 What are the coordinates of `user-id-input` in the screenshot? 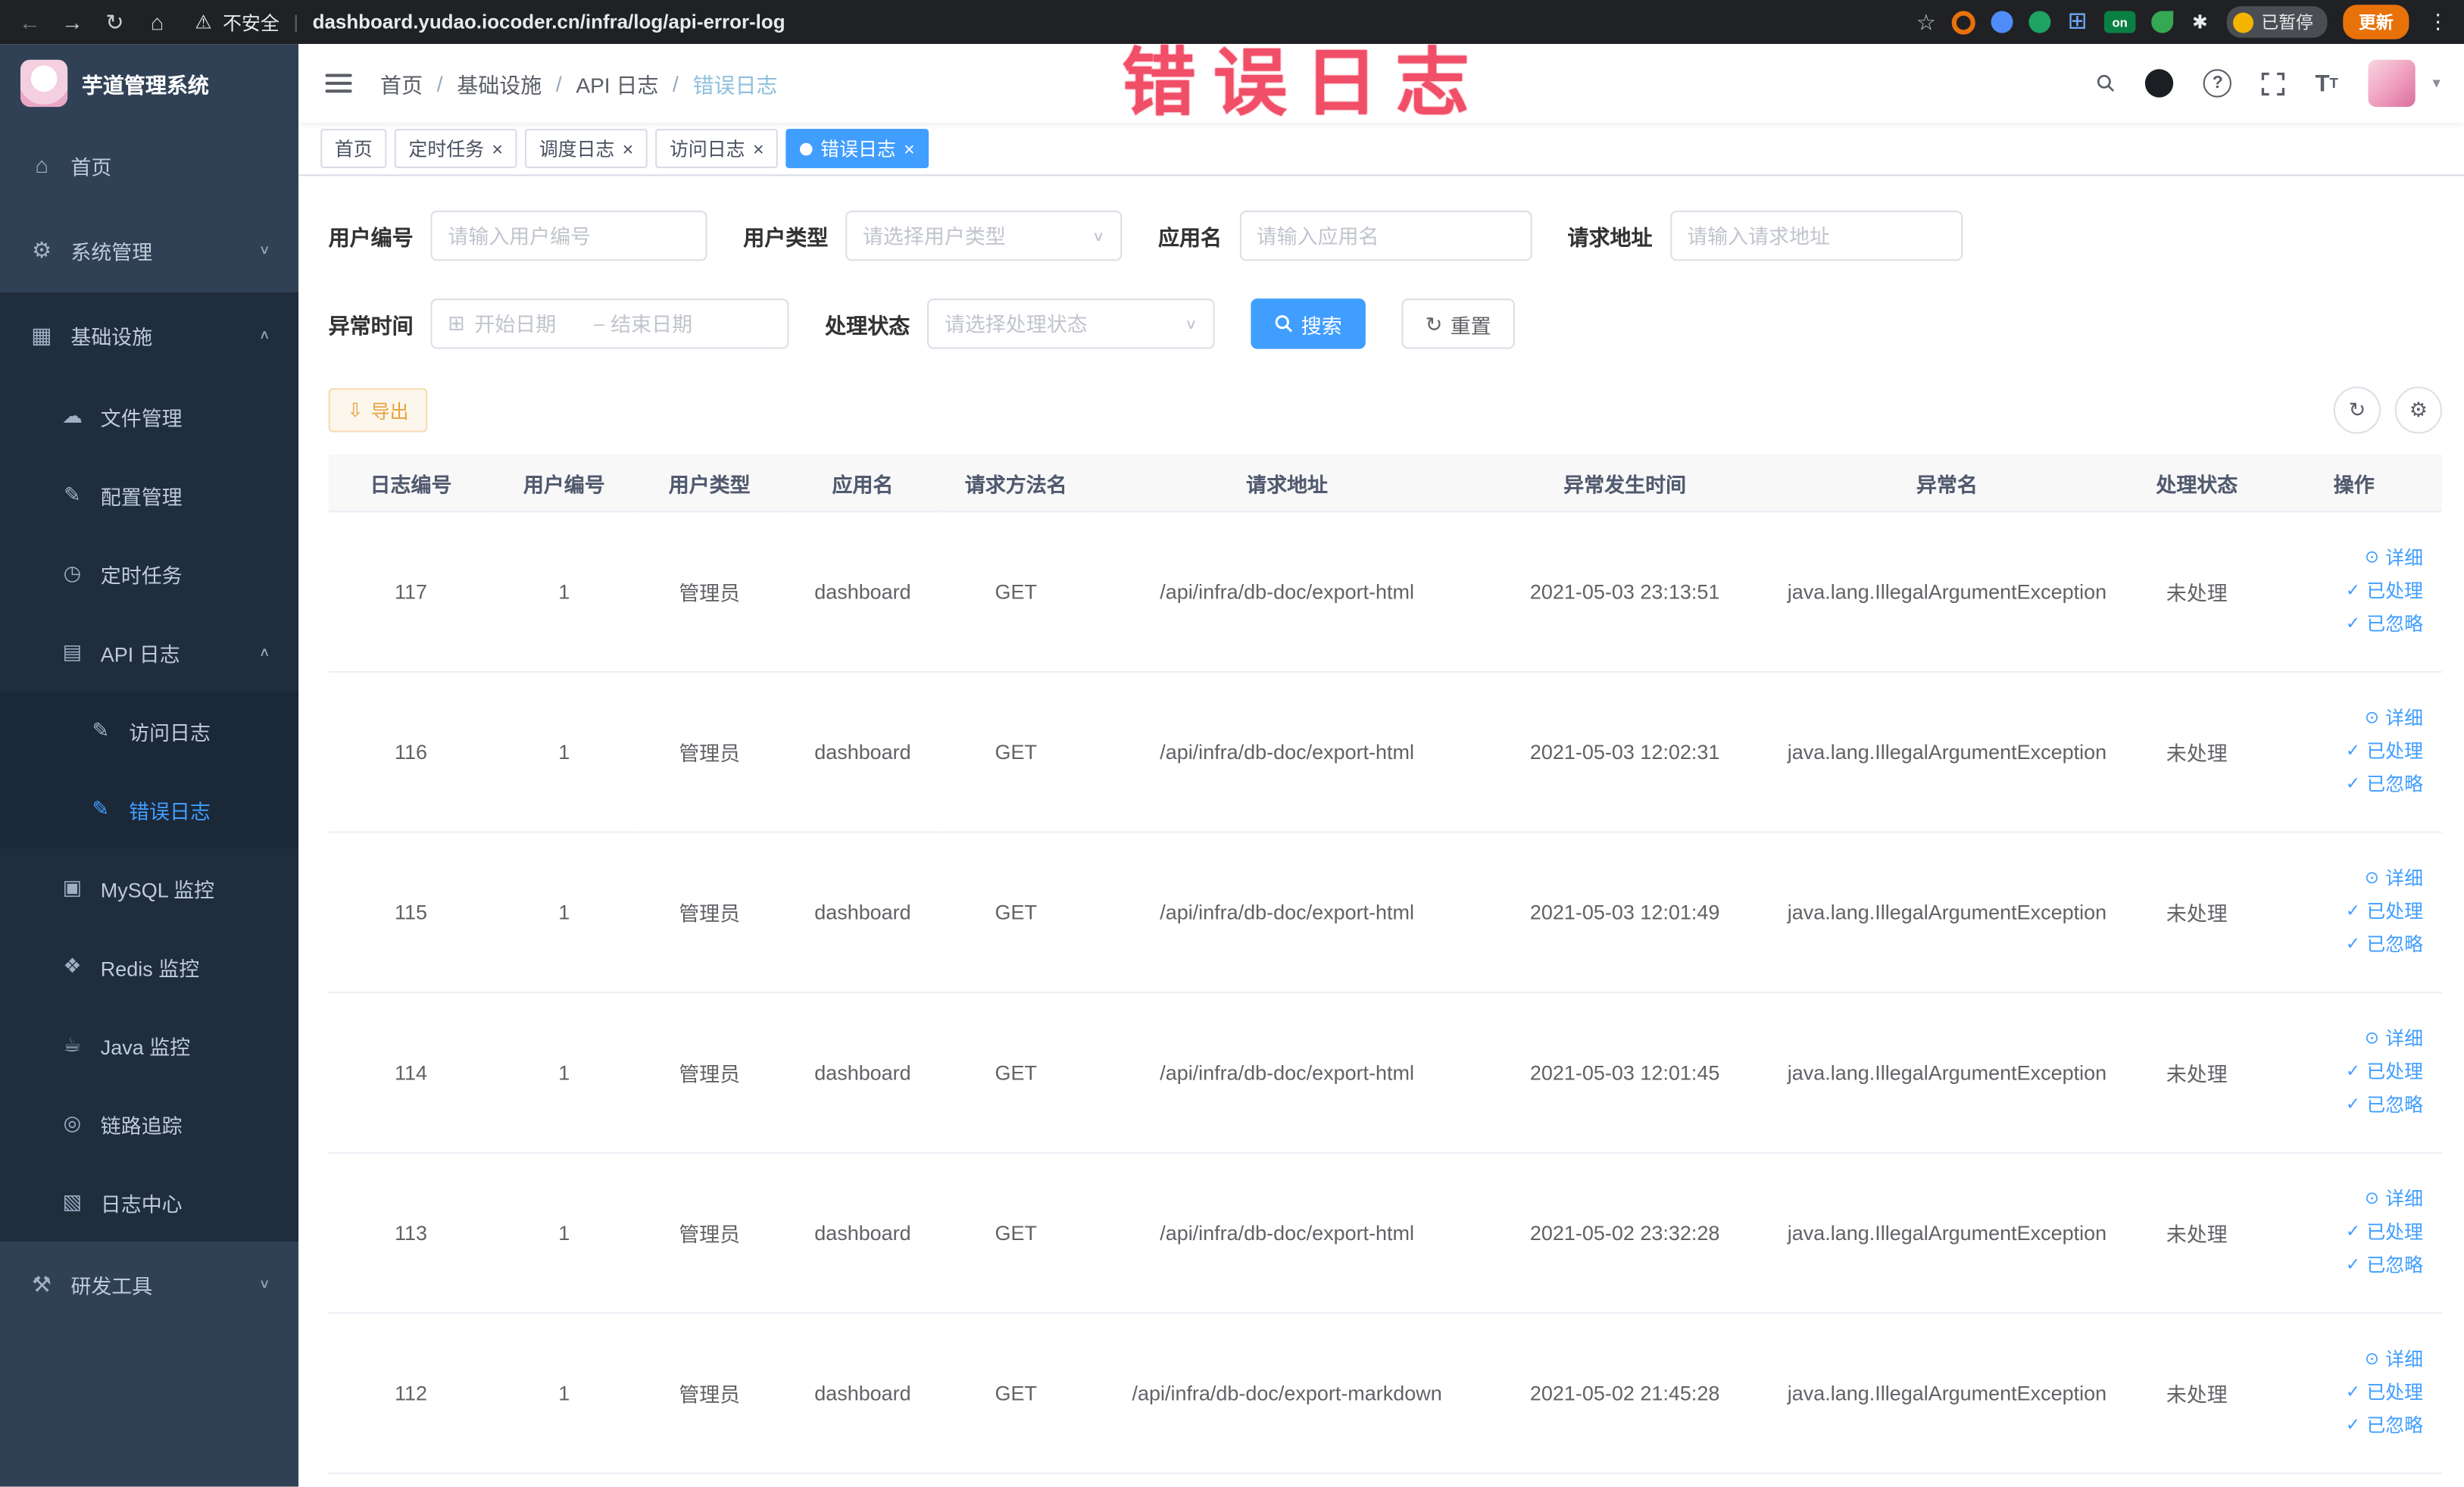 It's located at (569, 236).